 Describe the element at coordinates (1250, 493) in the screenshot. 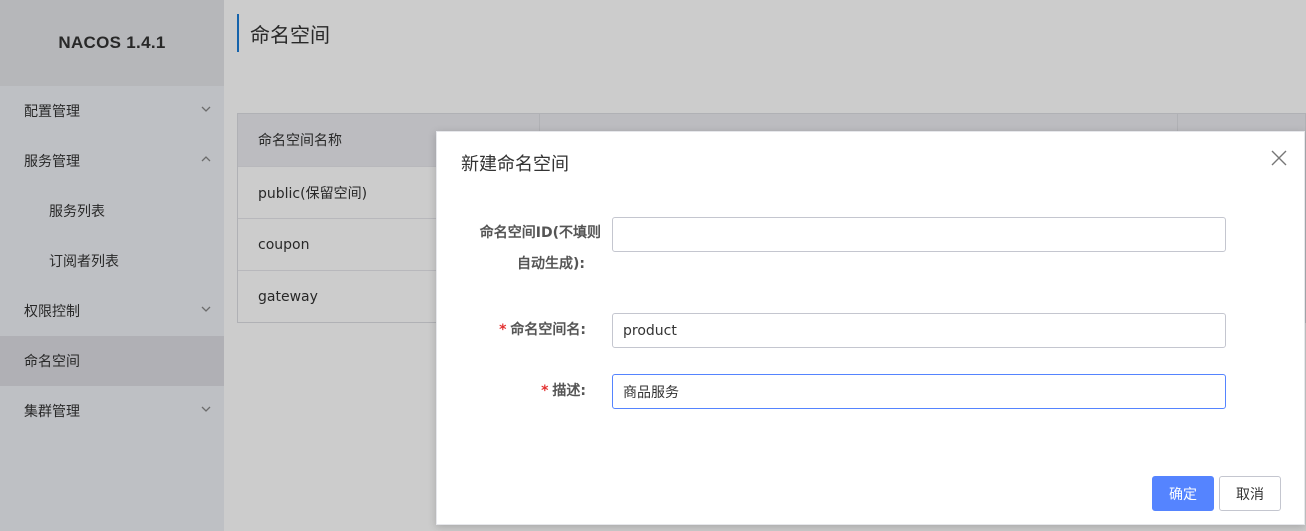

I see `cancel-button: 取消` at that location.